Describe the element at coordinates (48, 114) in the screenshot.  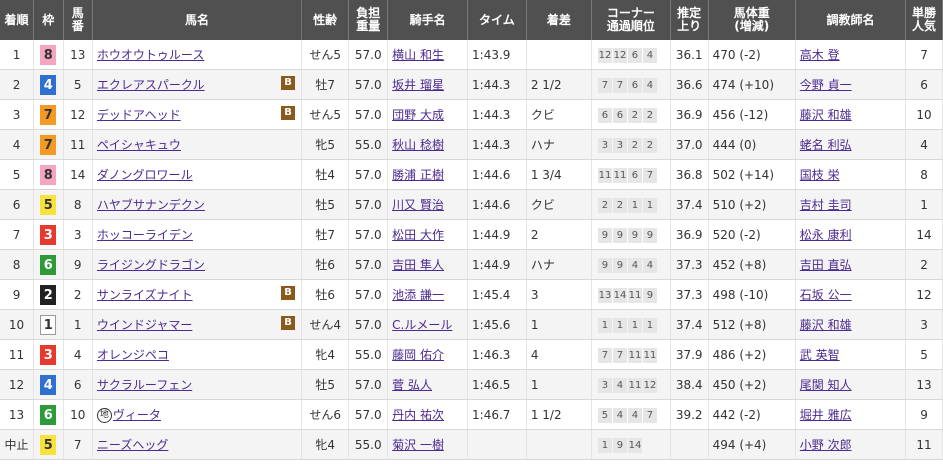
I see `waku-cell: 7` at that location.